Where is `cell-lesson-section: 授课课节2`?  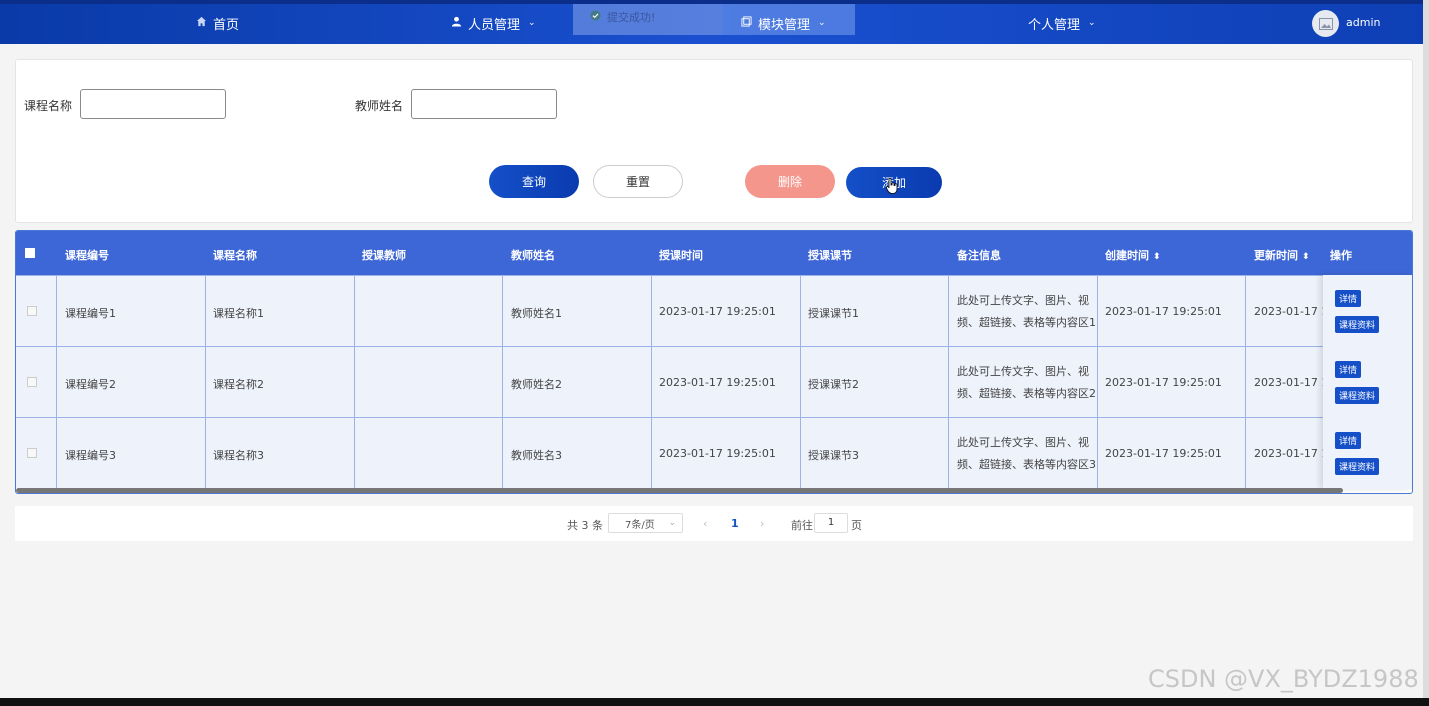
cell-lesson-section: 授课课节2 is located at coordinates (833, 384).